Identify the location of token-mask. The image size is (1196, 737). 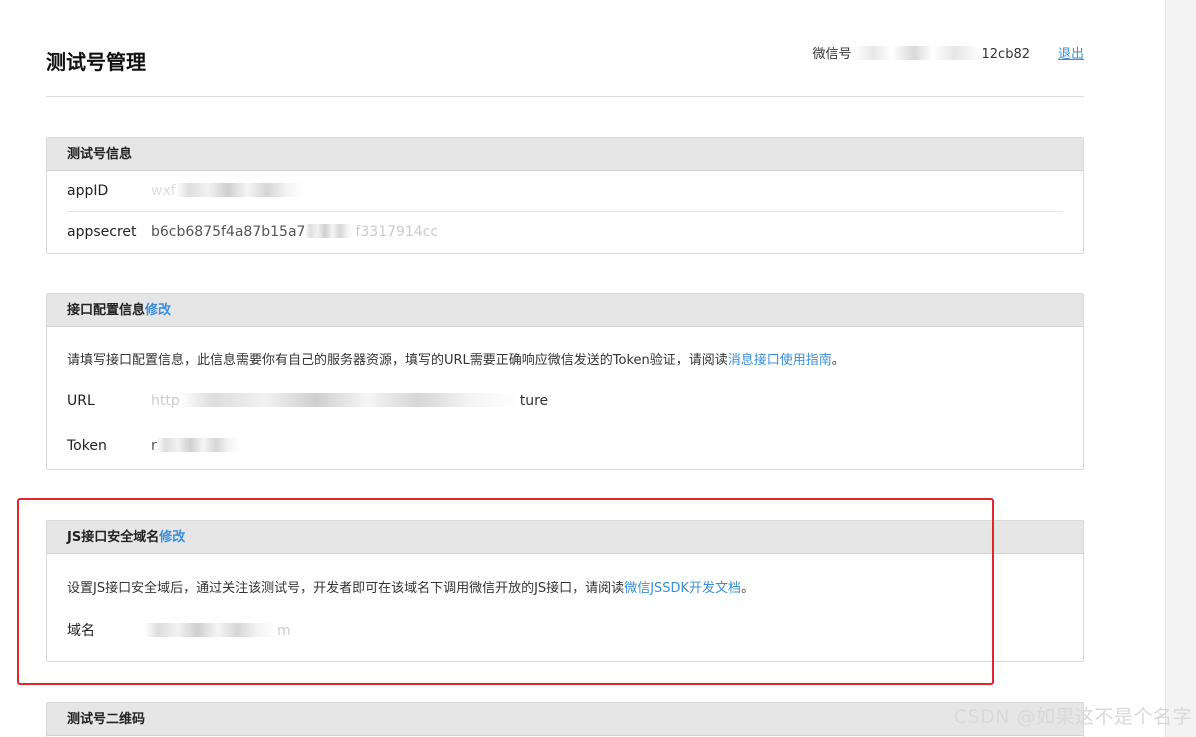
(198, 445).